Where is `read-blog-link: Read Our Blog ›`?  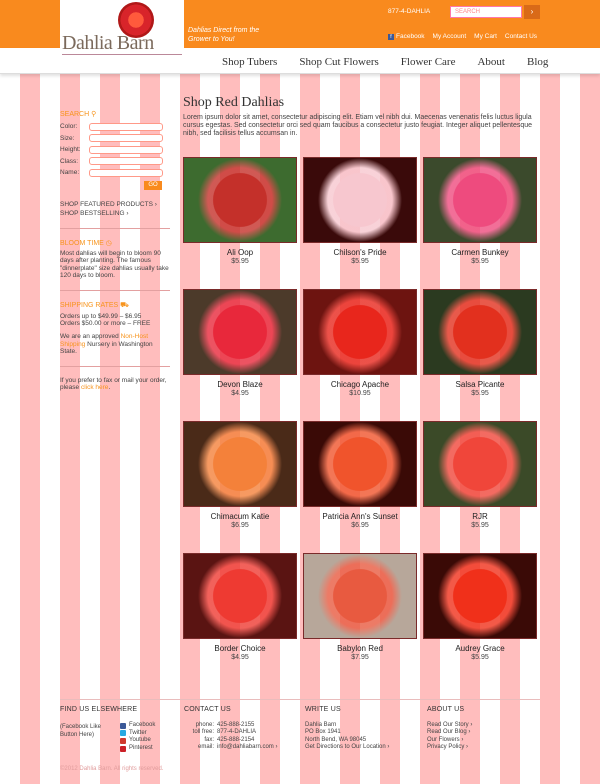 read-blog-link: Read Our Blog › is located at coordinates (482, 733).